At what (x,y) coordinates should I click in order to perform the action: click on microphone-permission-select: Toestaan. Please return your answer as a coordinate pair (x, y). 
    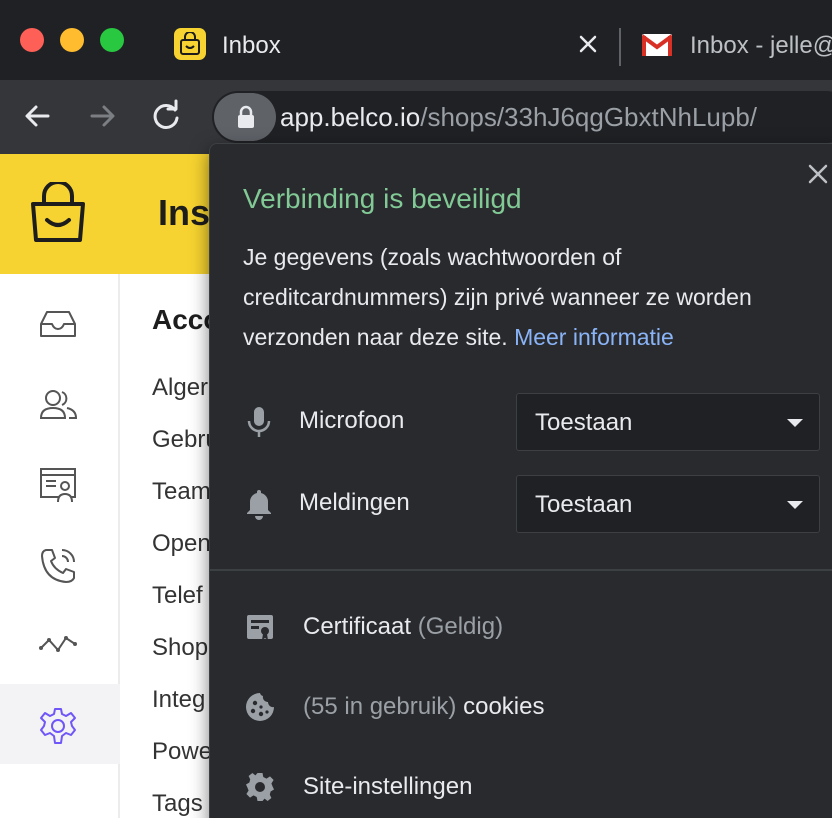
    Looking at the image, I should click on (668, 422).